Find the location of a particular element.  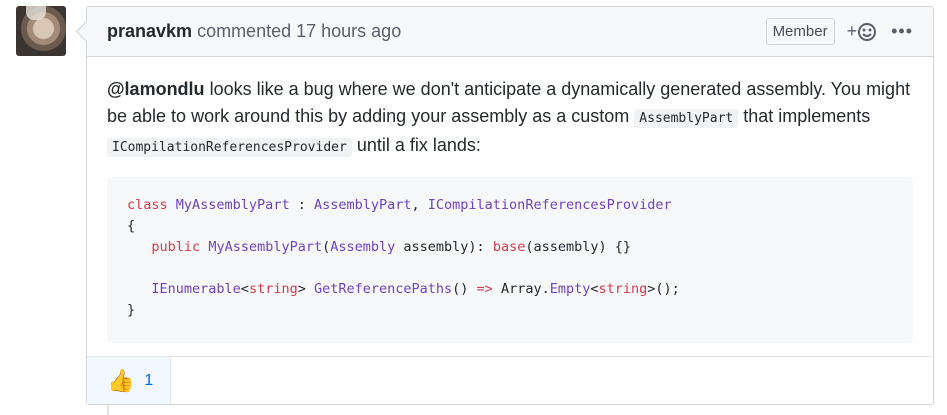

comment-header-text: pranavkm commented 17 hours ago is located at coordinates (436, 31).